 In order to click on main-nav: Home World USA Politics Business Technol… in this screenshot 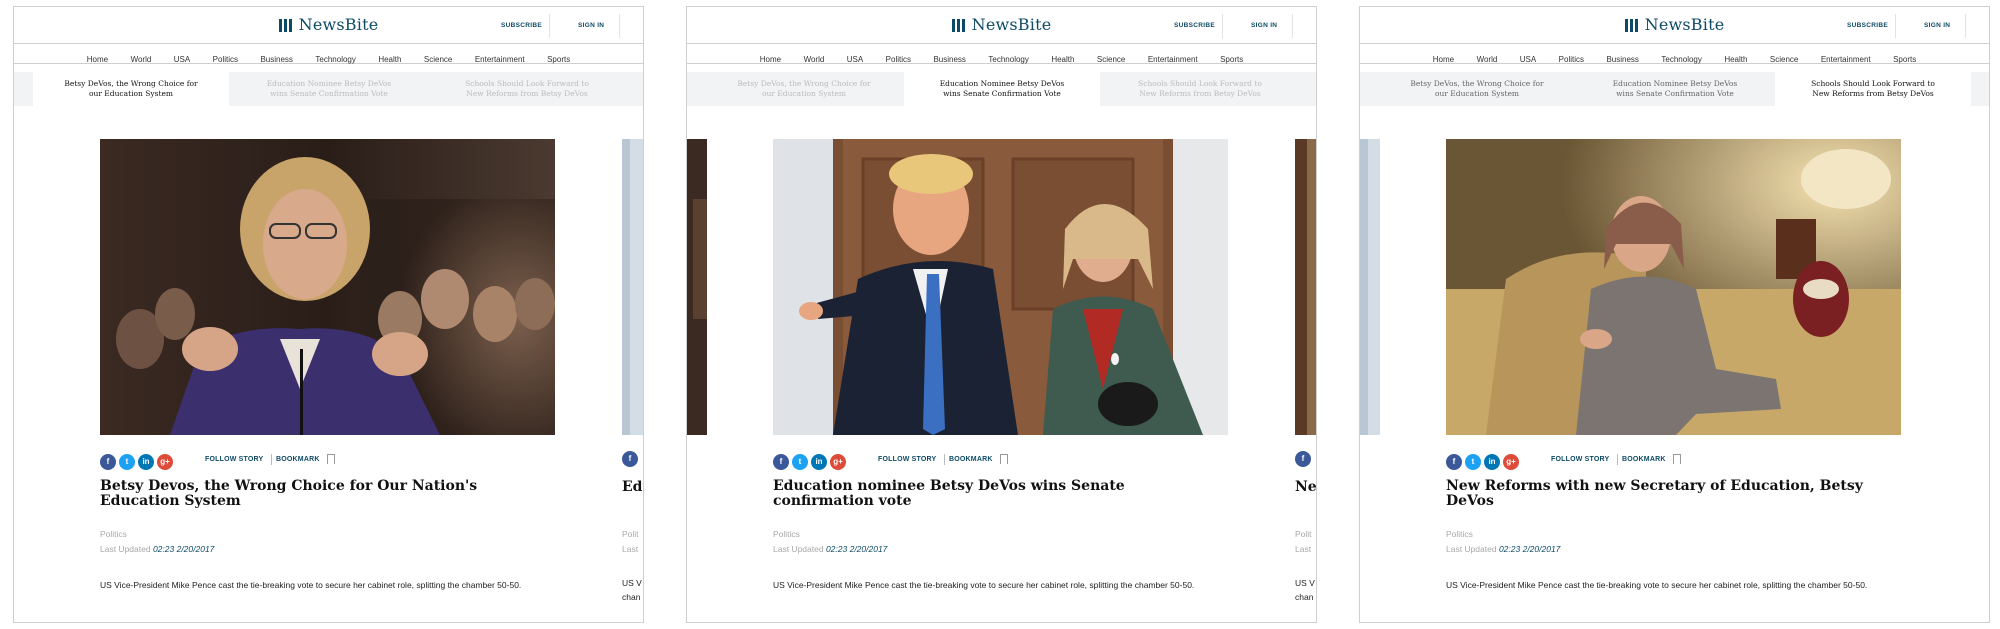, I will do `click(1674, 54)`.